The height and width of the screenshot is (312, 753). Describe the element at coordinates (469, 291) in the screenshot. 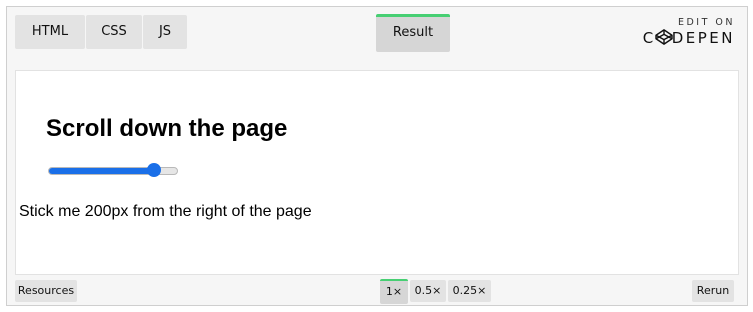

I see `zoom-0-25x-button: 0.25×` at that location.